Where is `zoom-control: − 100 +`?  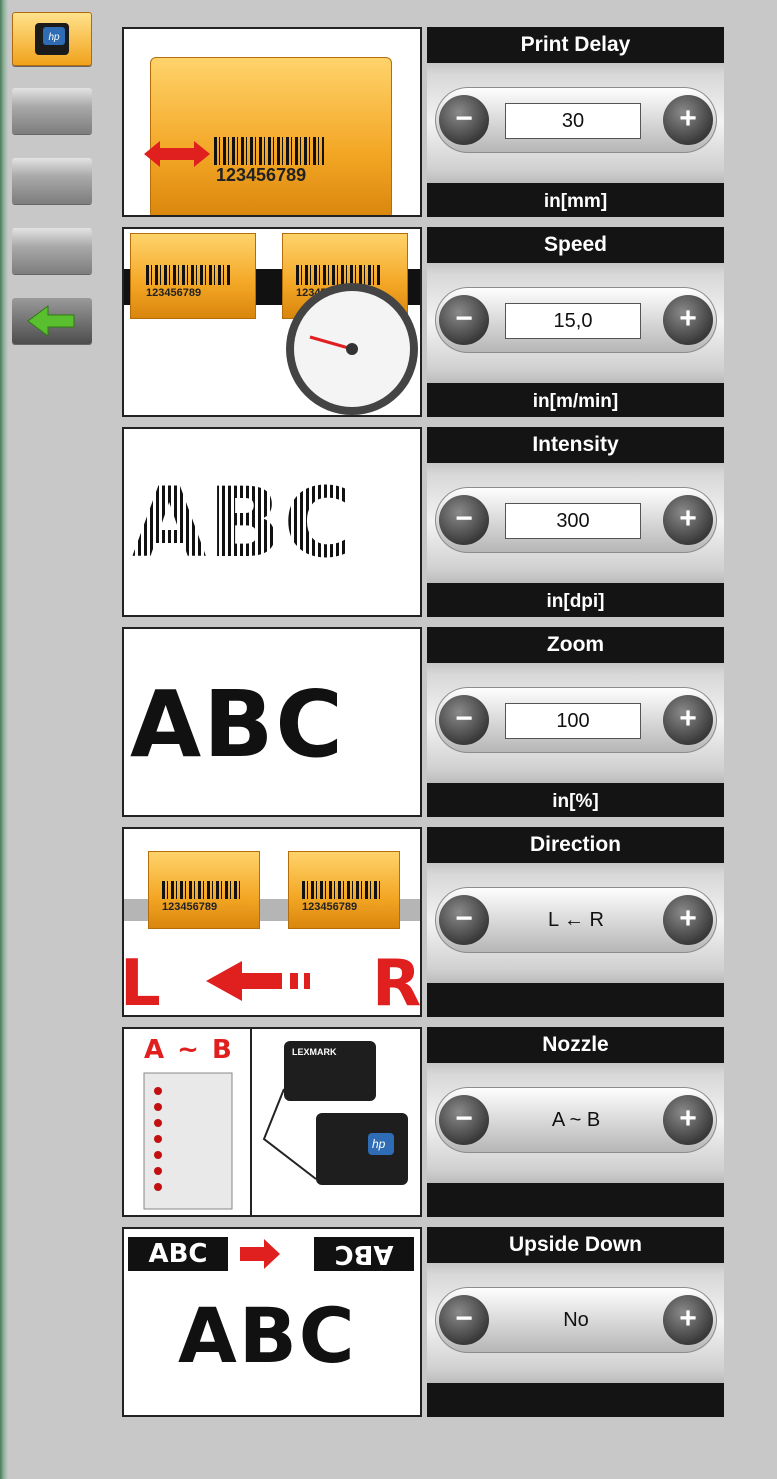
zoom-control: − 100 + is located at coordinates (576, 720).